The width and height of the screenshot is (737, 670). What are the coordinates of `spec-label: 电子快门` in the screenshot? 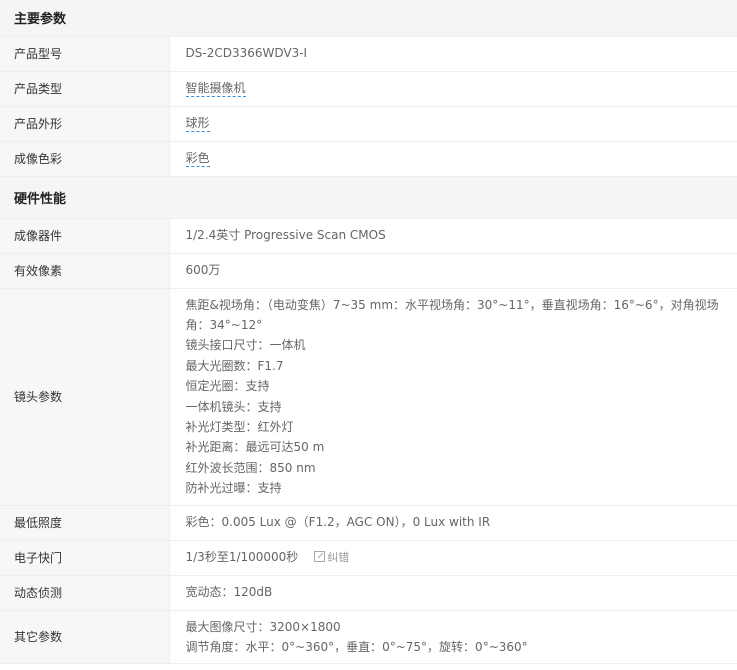 It's located at (85, 558).